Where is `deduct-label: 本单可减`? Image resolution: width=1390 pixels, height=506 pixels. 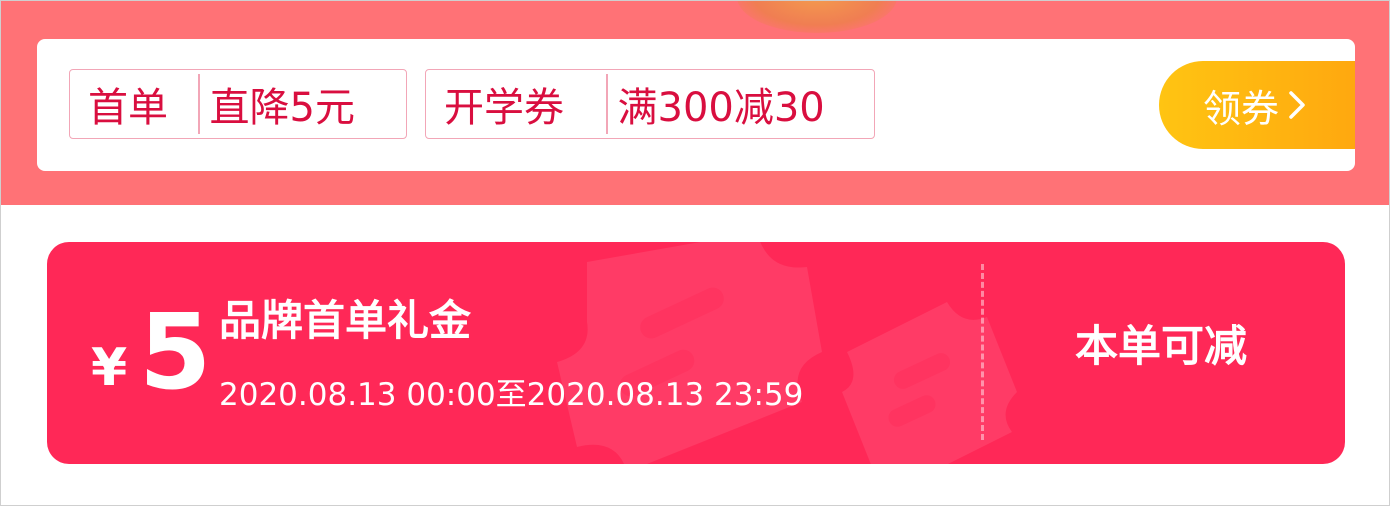
deduct-label: 本单可减 is located at coordinates (1161, 347).